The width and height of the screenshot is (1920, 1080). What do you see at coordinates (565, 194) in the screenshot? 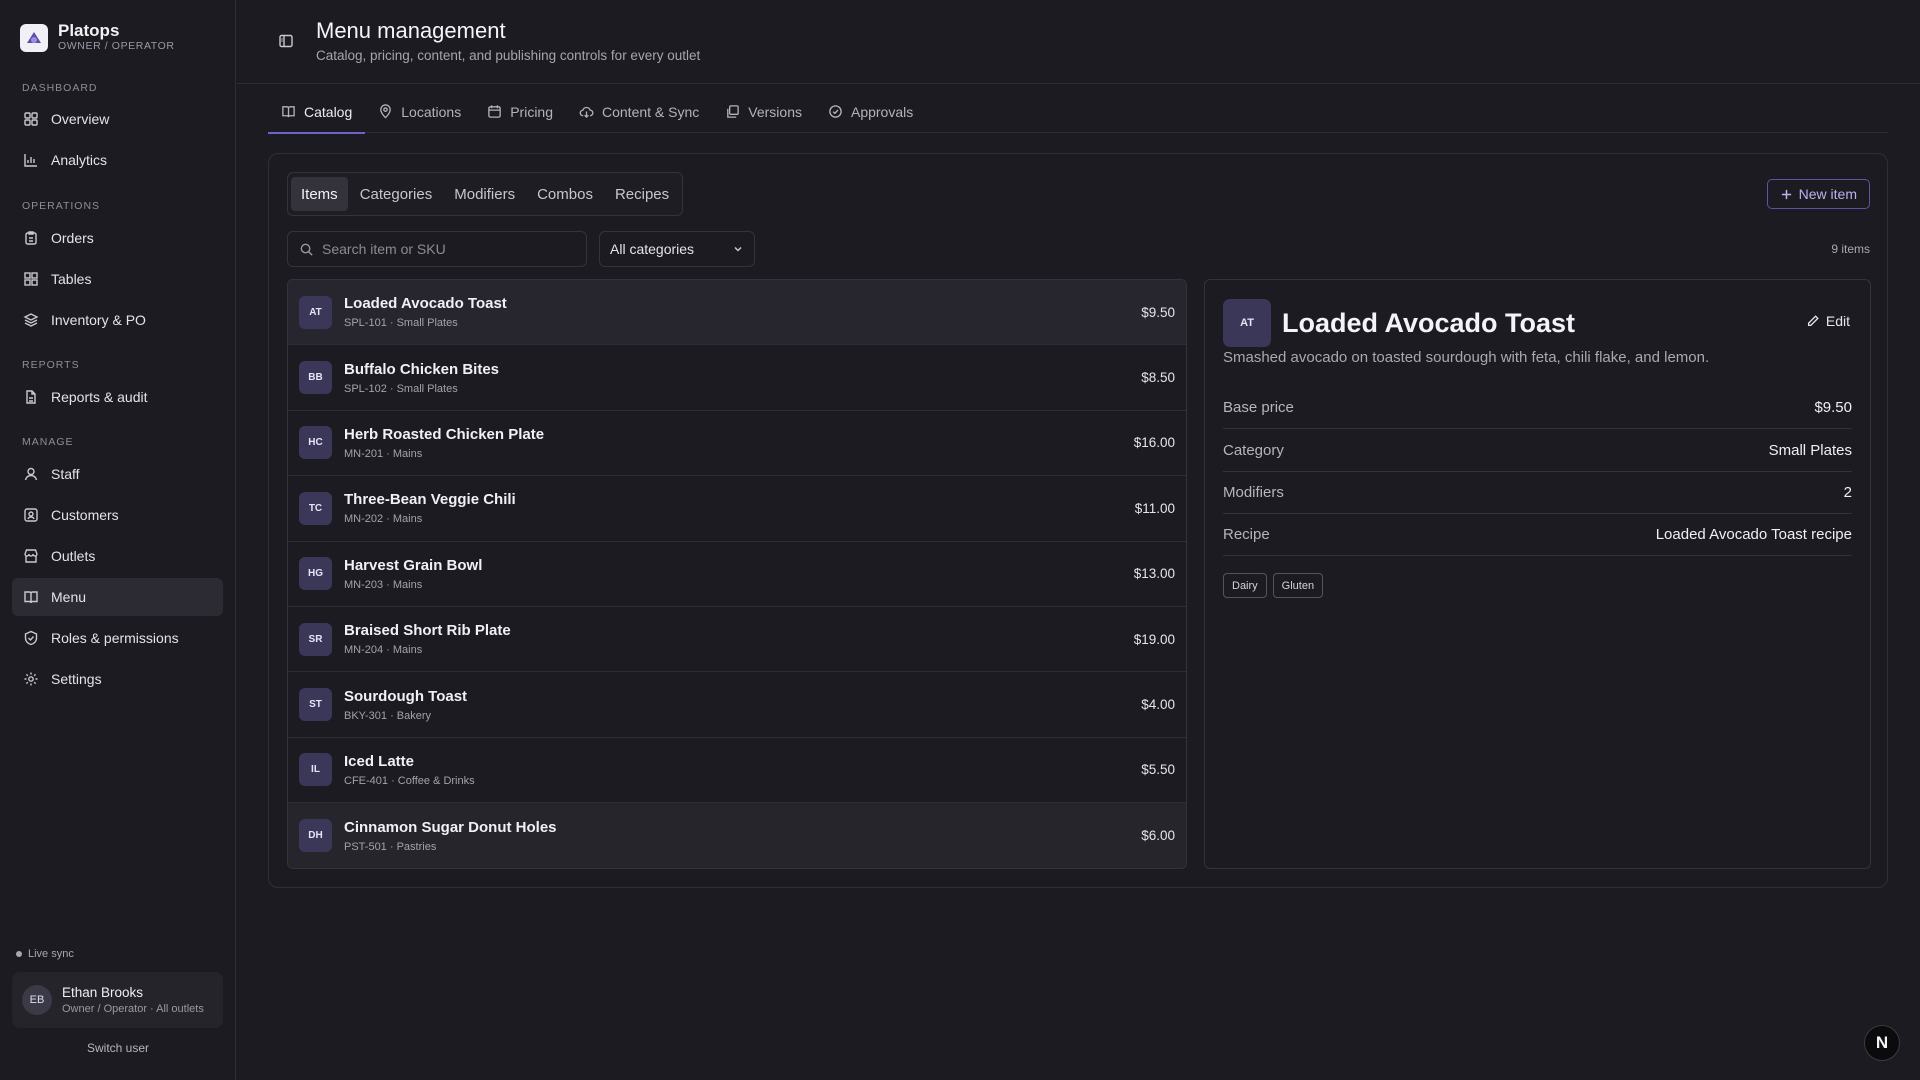
I see `subtab-combos: Combos` at bounding box center [565, 194].